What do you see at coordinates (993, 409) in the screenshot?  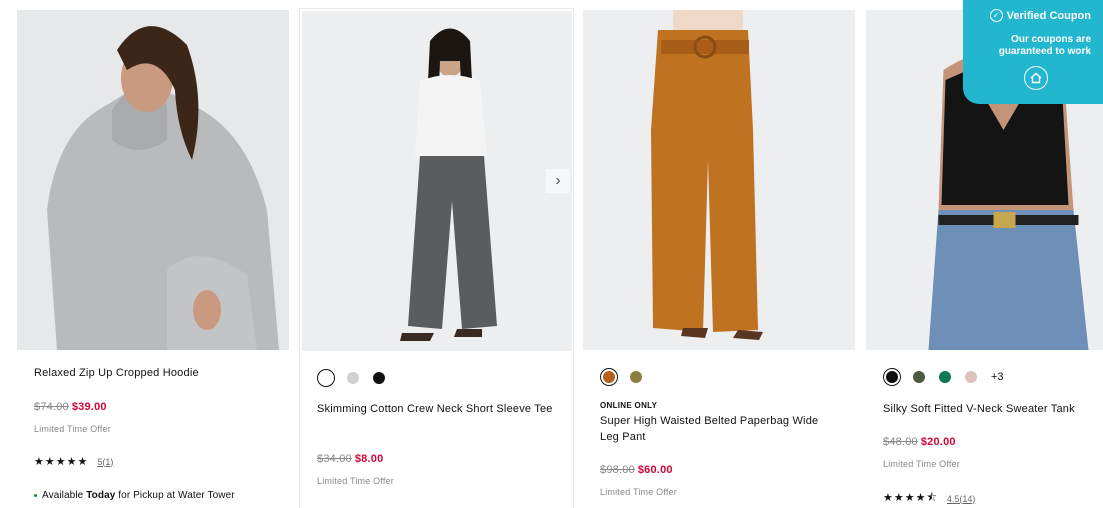 I see `product-title: Silky Soft Fitted V-Neck Sweater Tank` at bounding box center [993, 409].